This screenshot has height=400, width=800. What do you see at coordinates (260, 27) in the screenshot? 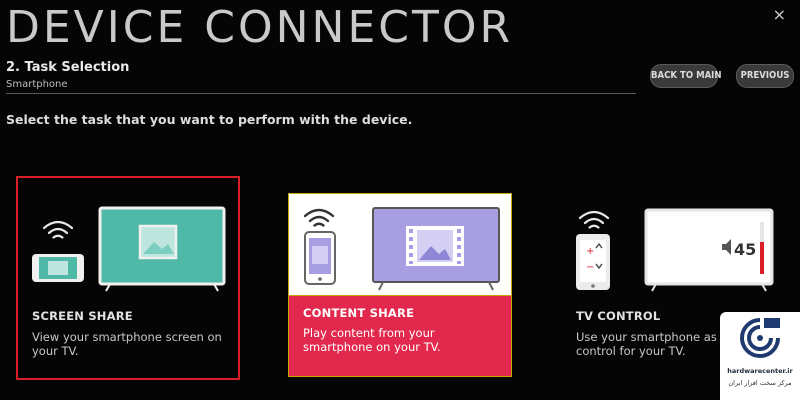
I see `page-title: DEVICE CONNECTOR` at bounding box center [260, 27].